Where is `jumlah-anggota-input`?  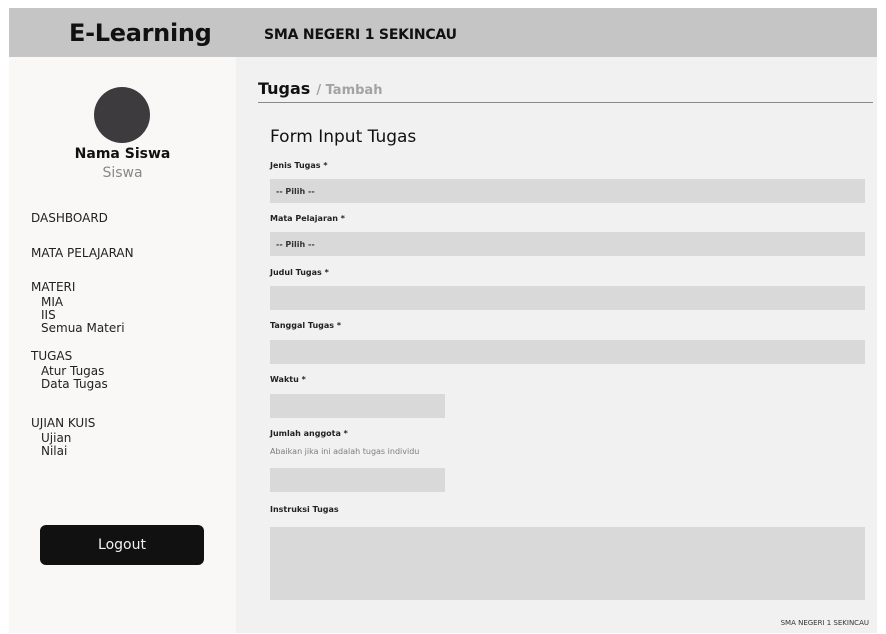 jumlah-anggota-input is located at coordinates (357, 480).